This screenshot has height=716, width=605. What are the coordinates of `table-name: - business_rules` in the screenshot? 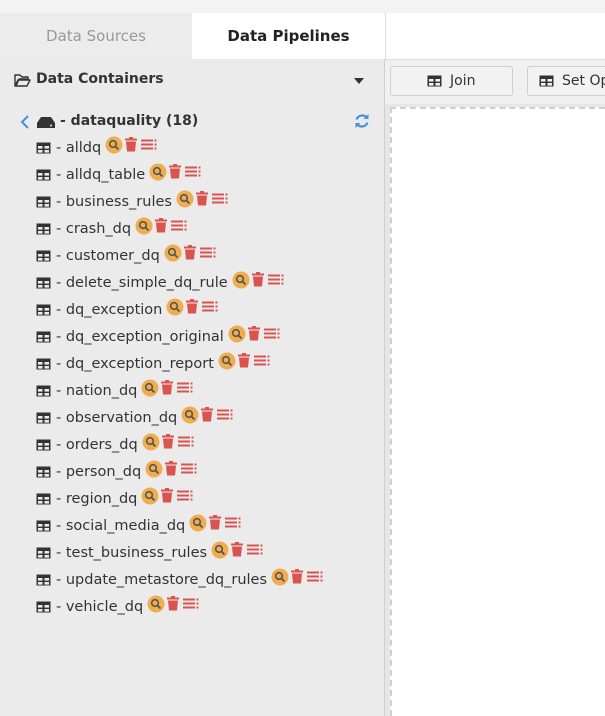 It's located at (114, 202).